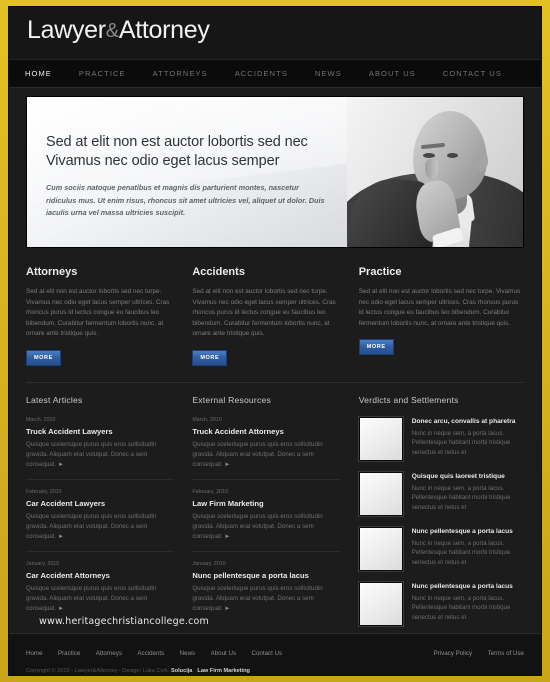 The width and height of the screenshot is (550, 682). Describe the element at coordinates (328, 73) in the screenshot. I see `nav-item-news: NEWS` at that location.